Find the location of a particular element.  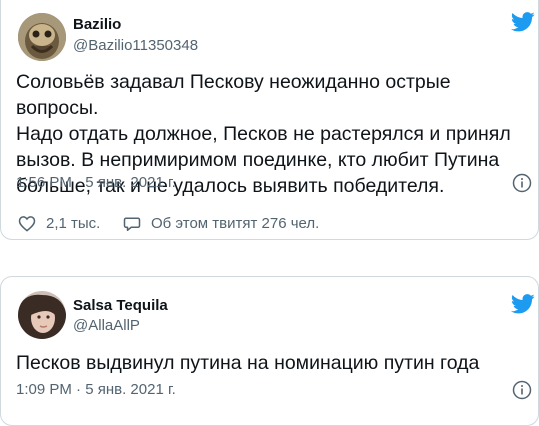

author-handle: @Bazilio11350348 is located at coordinates (135, 45).